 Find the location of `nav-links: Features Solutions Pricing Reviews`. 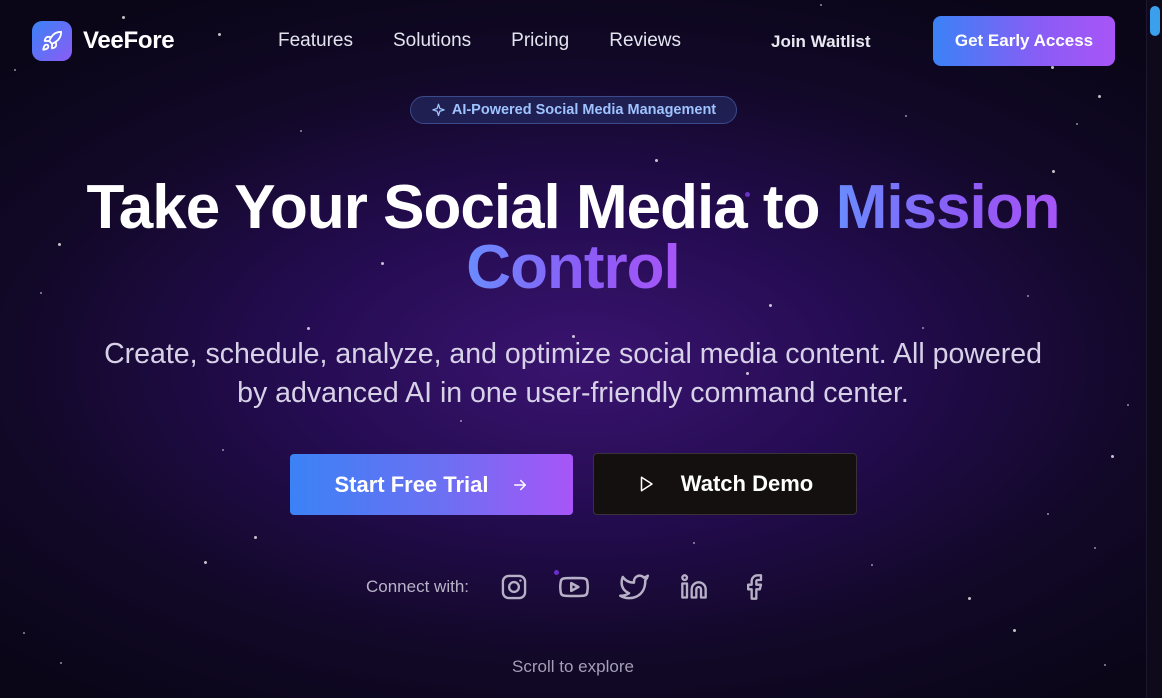

nav-links: Features Solutions Pricing Reviews is located at coordinates (479, 41).